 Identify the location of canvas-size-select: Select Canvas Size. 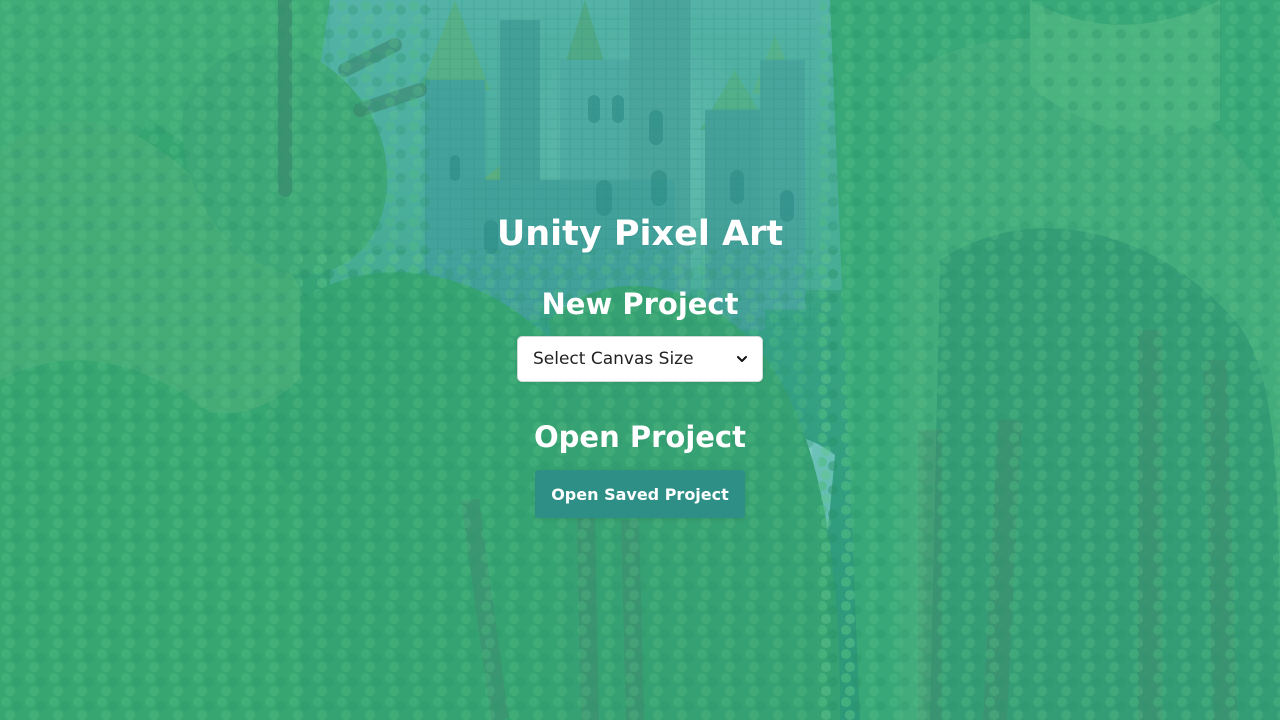
(640, 359).